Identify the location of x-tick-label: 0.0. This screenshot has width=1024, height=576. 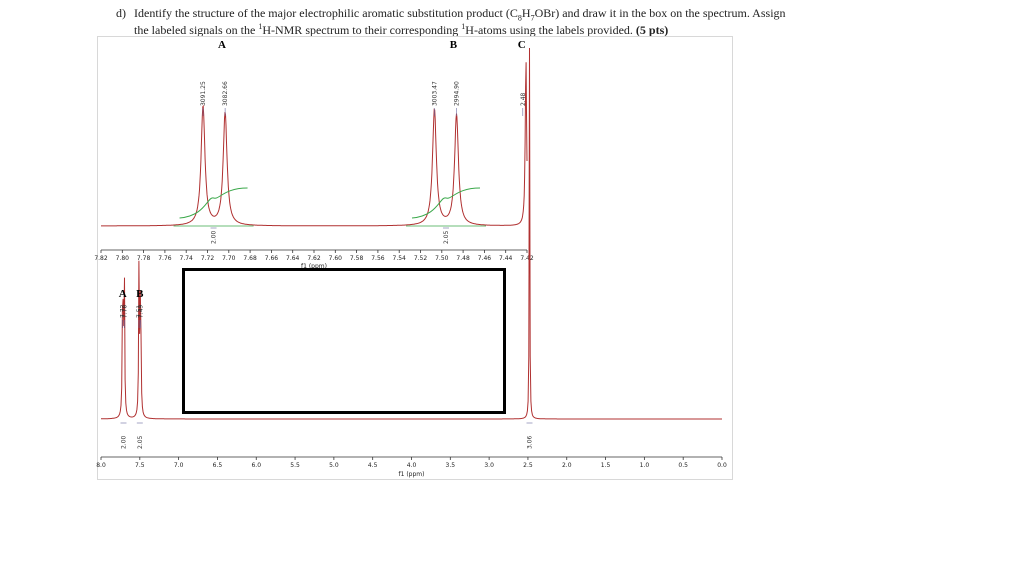
(722, 465).